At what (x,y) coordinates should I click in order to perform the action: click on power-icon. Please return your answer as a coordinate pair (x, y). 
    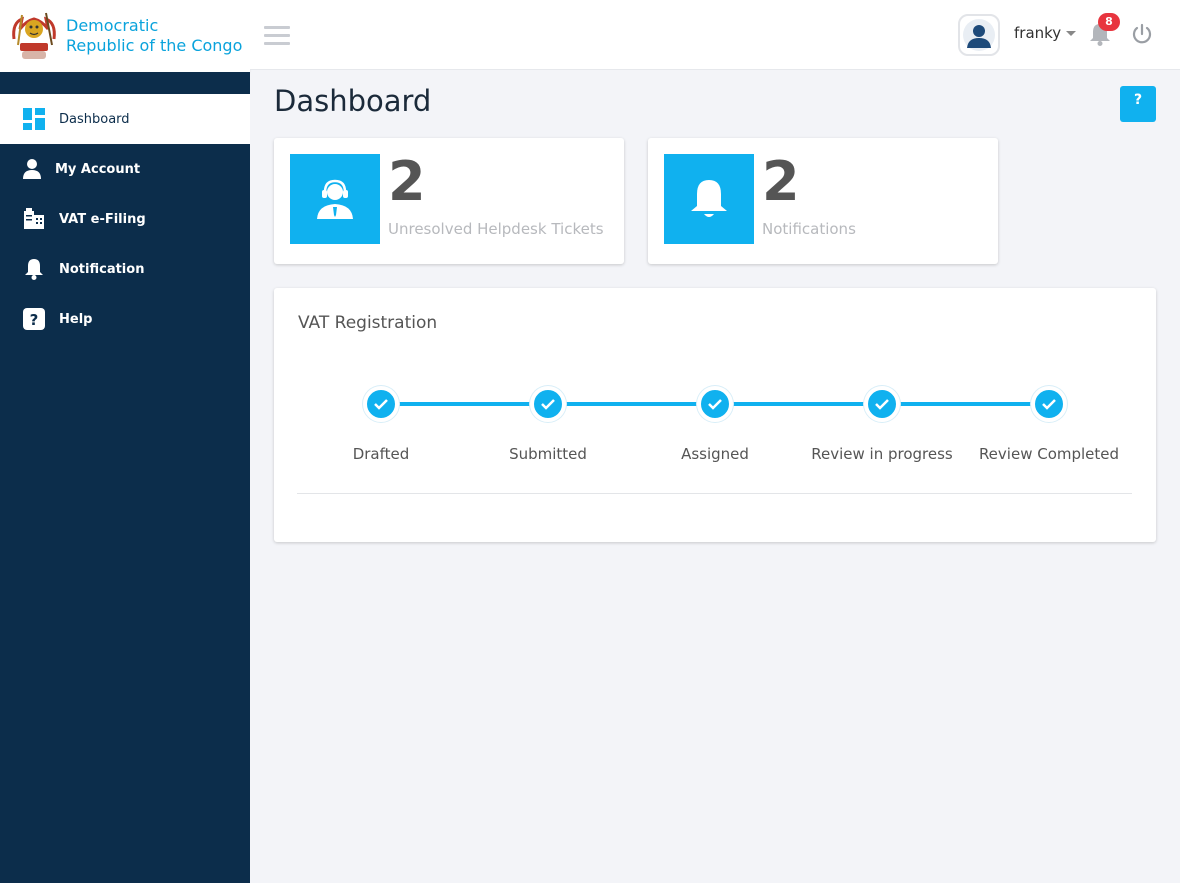
    Looking at the image, I should click on (1142, 34).